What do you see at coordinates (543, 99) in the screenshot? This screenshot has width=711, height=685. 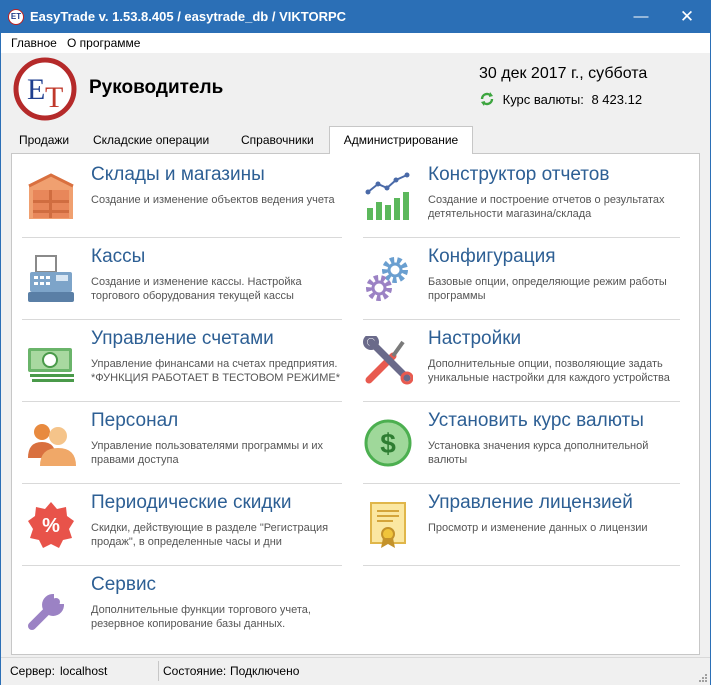 I see `rate-label: Курс валюты:` at bounding box center [543, 99].